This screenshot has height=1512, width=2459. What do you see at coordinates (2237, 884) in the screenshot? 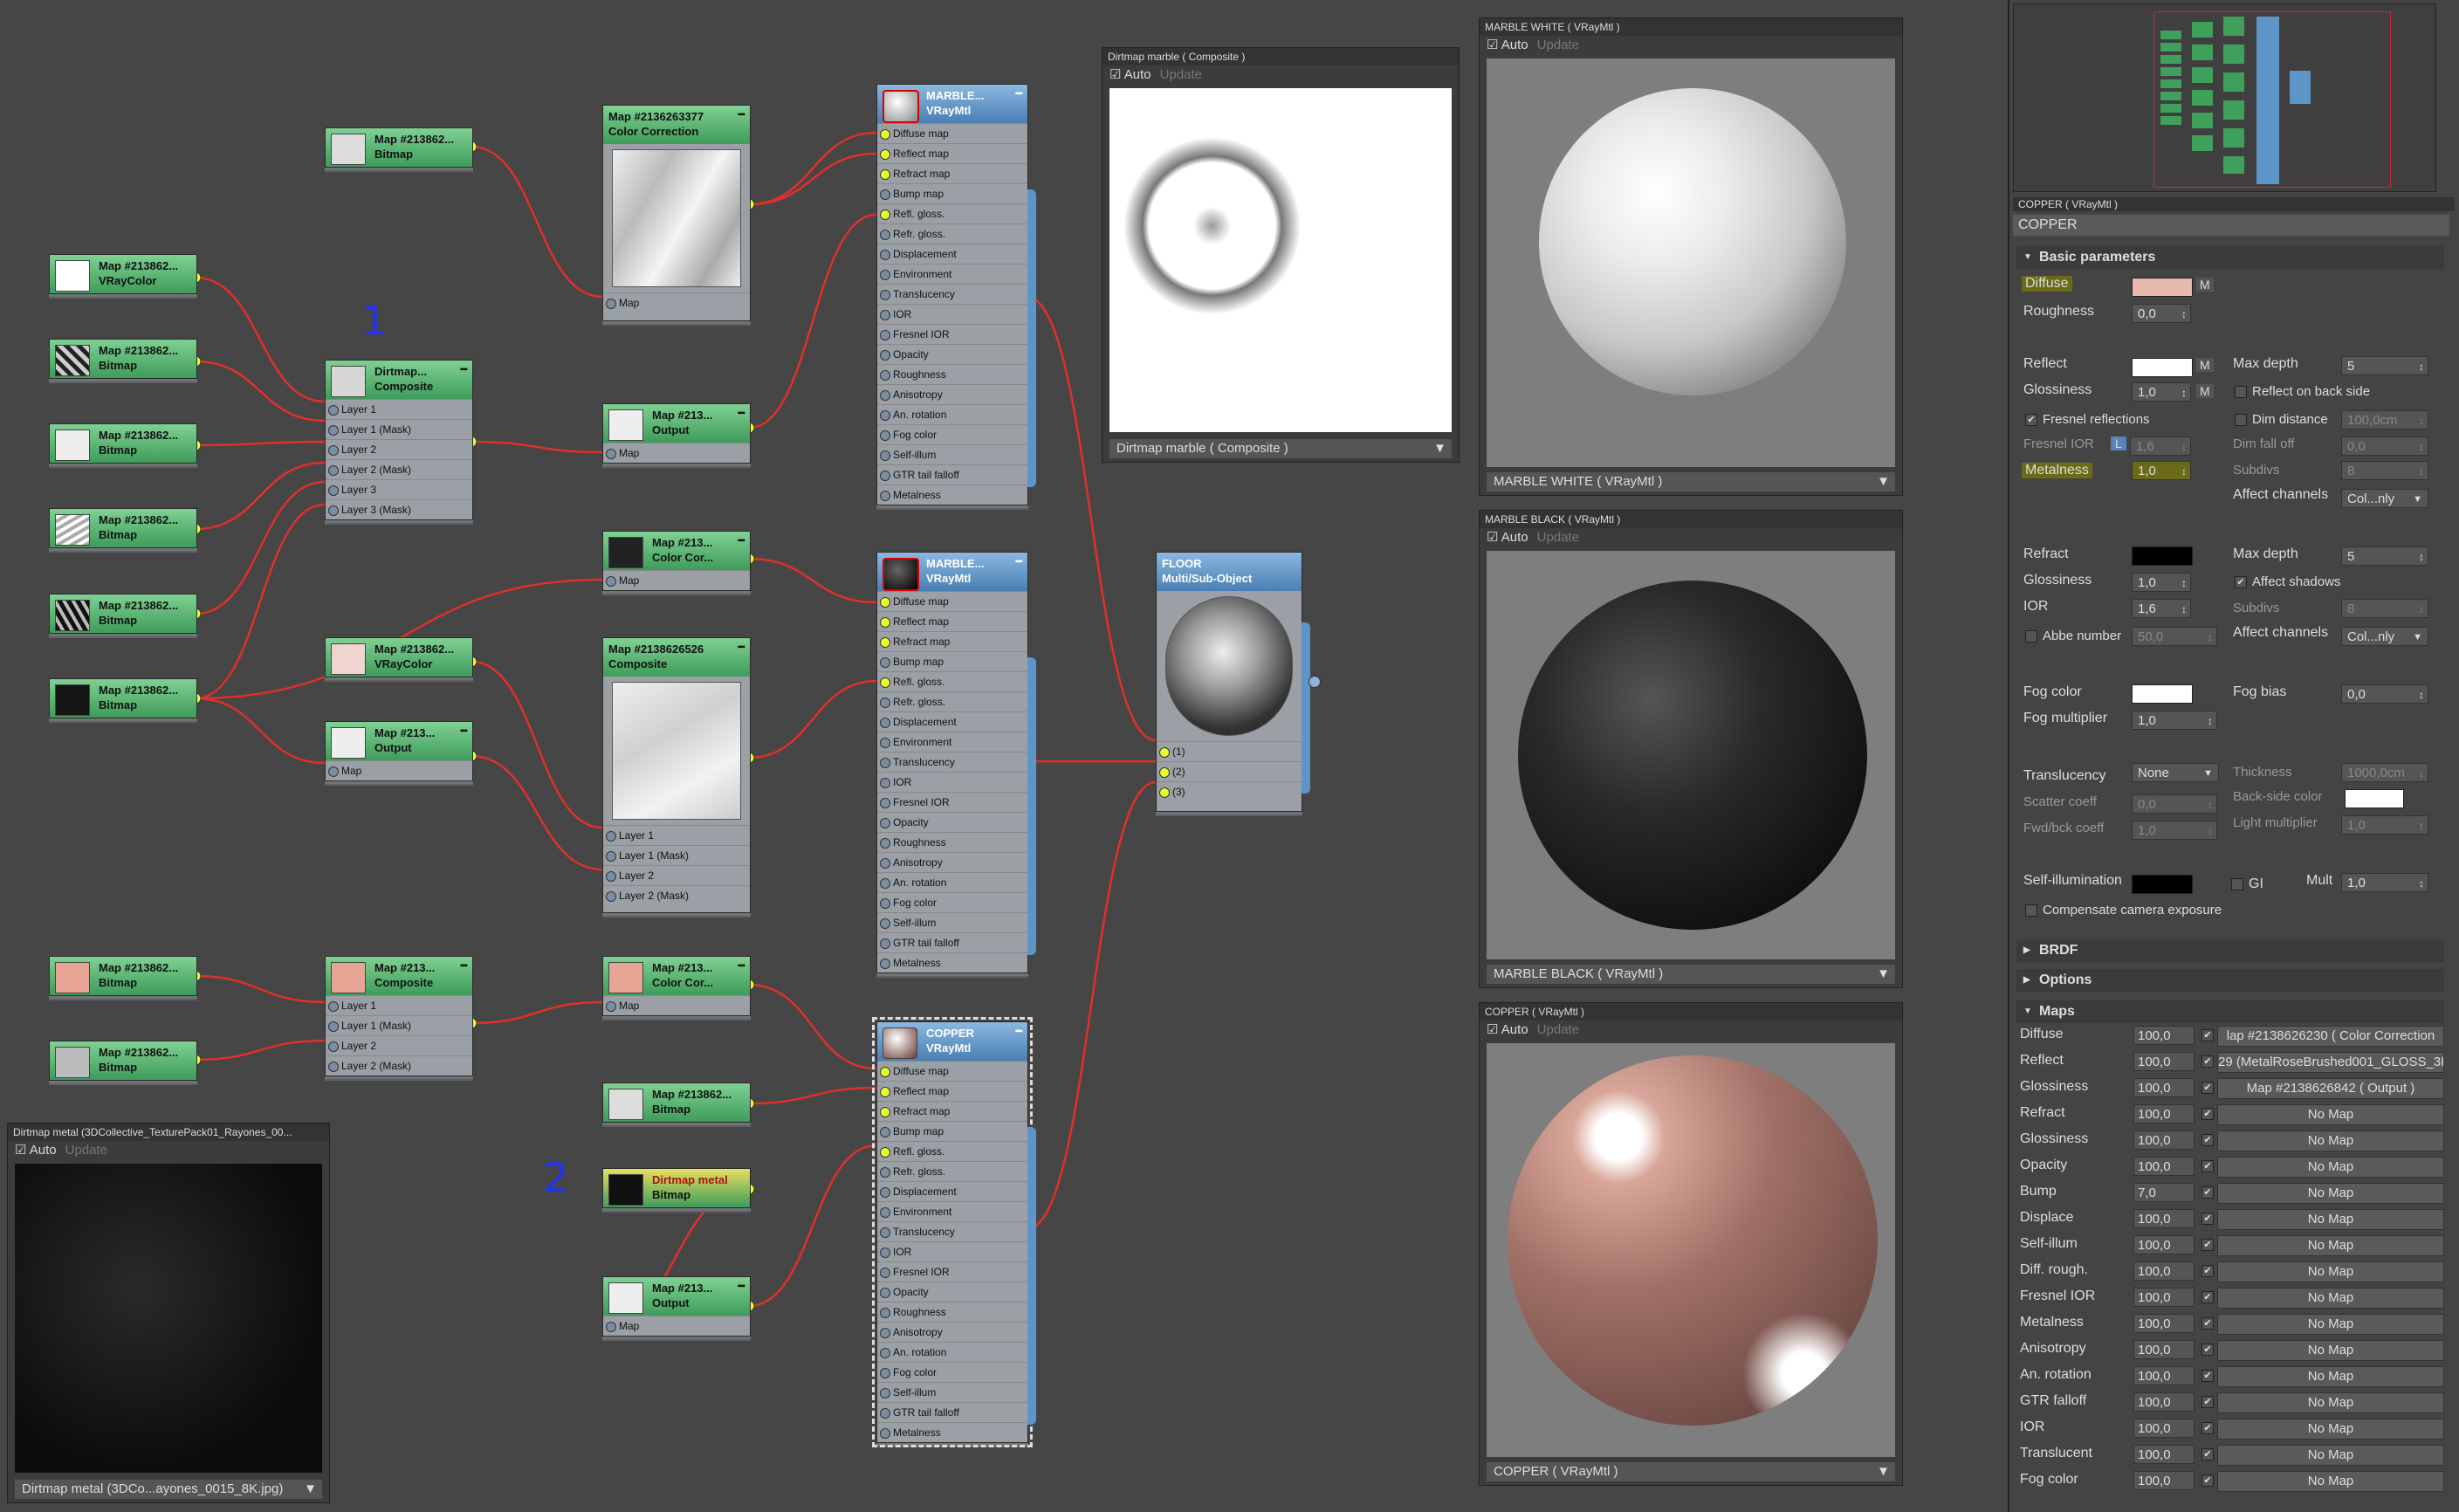
I see `gi-checkbox` at bounding box center [2237, 884].